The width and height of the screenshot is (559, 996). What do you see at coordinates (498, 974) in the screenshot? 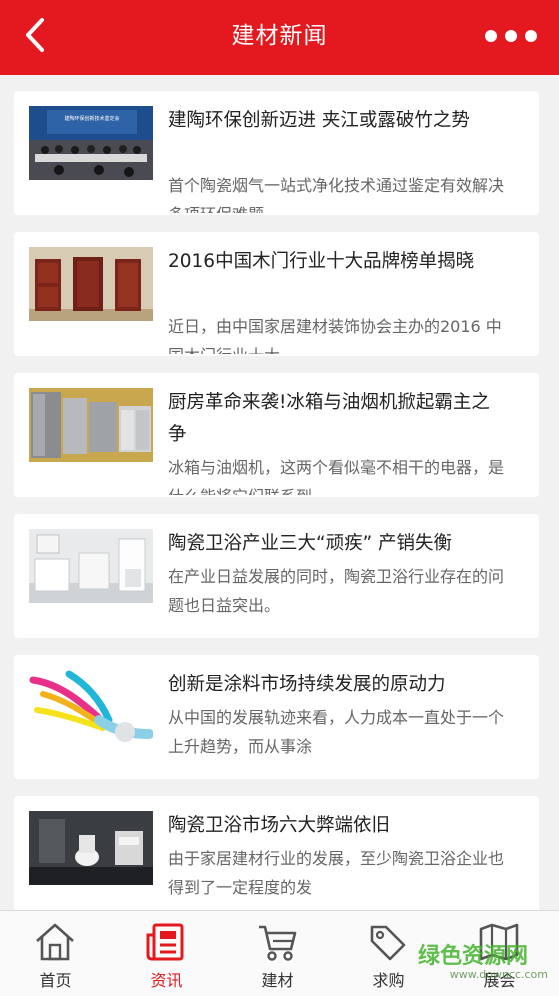
I see `watermark-url: www.downcc.com` at bounding box center [498, 974].